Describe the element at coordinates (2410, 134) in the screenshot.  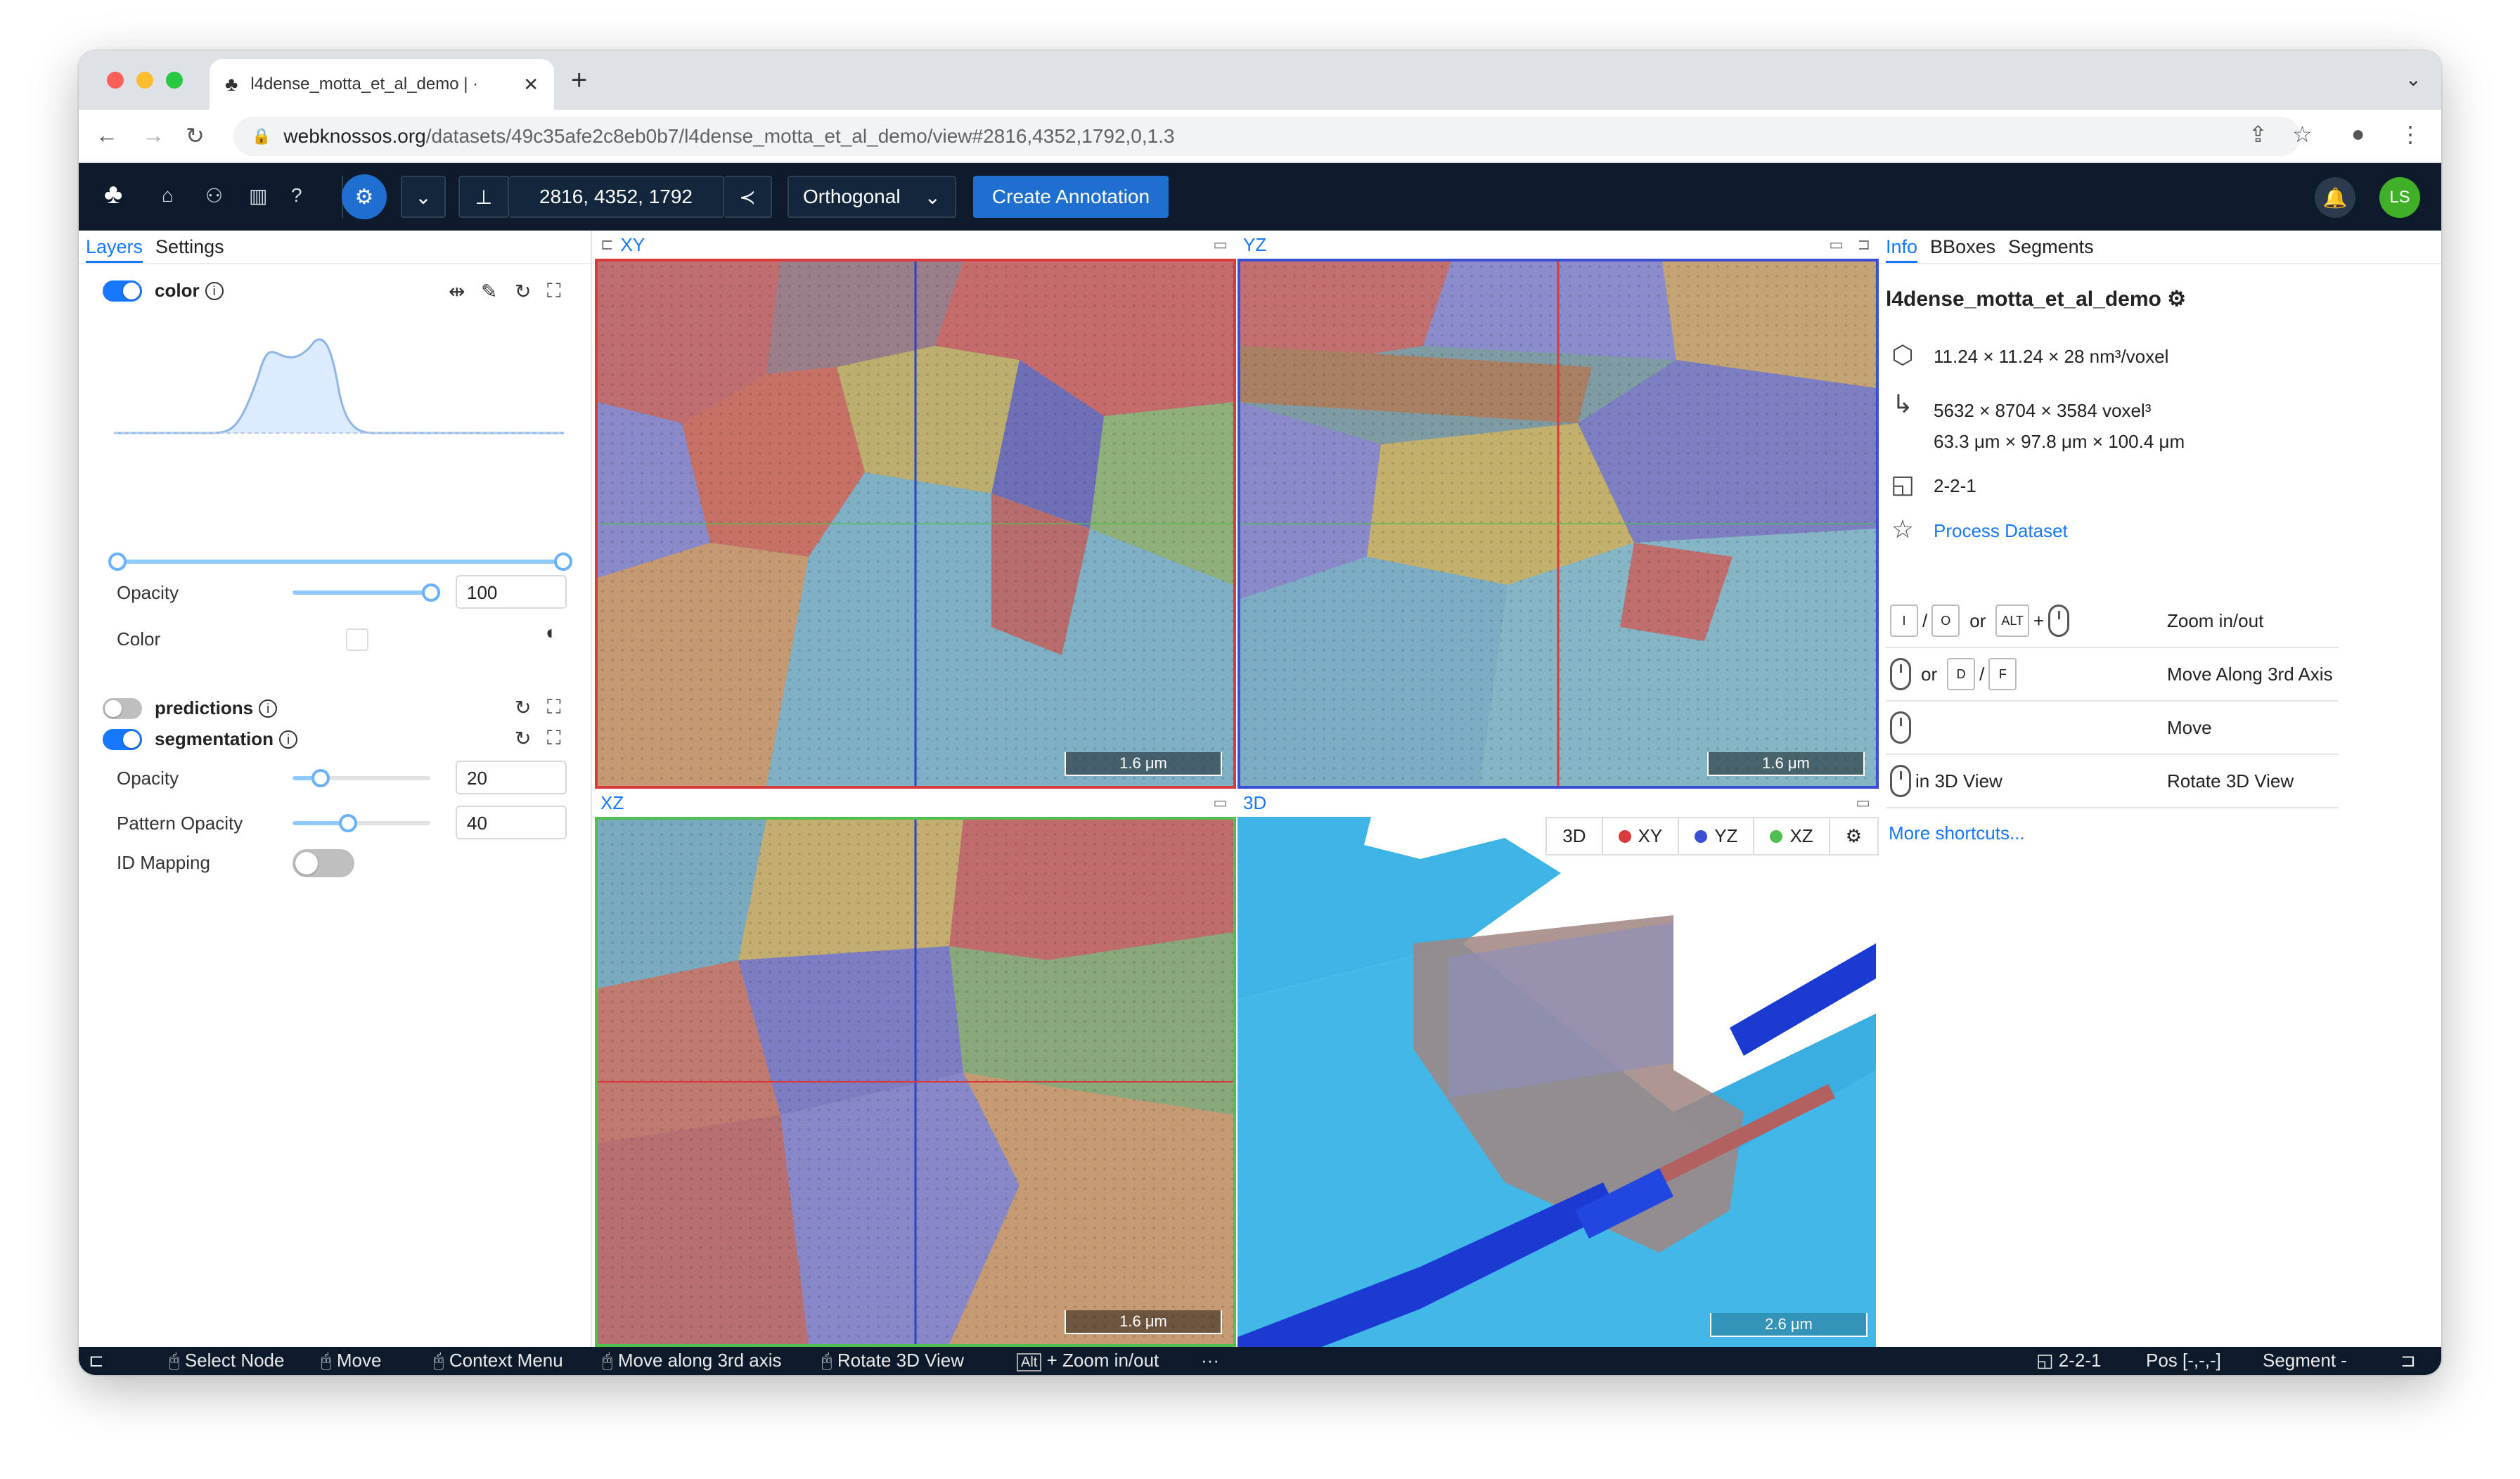
I see `browser-menu-icon: ⋮` at that location.